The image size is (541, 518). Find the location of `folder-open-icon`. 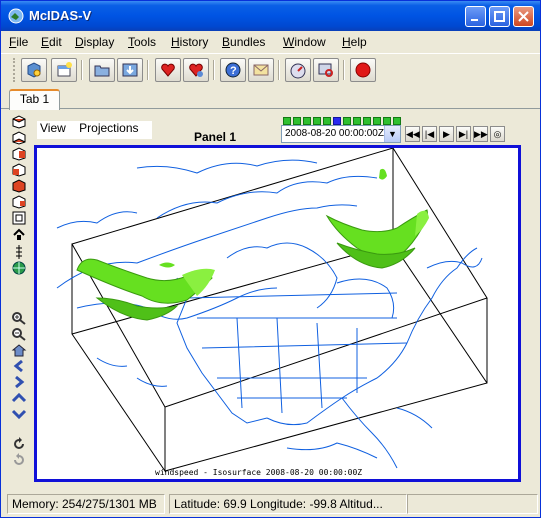

folder-open-icon is located at coordinates (102, 71).